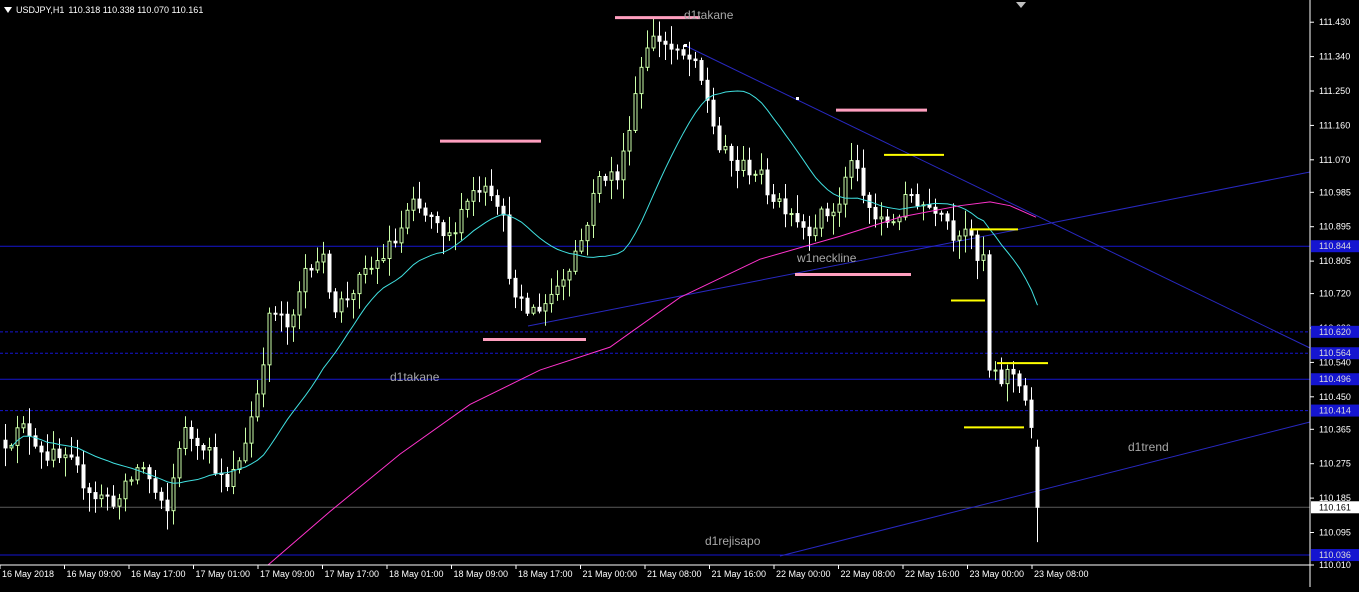 This screenshot has height=592, width=1359. What do you see at coordinates (1061, 574) in the screenshot?
I see `time-tick-label: 23 May 08:00` at bounding box center [1061, 574].